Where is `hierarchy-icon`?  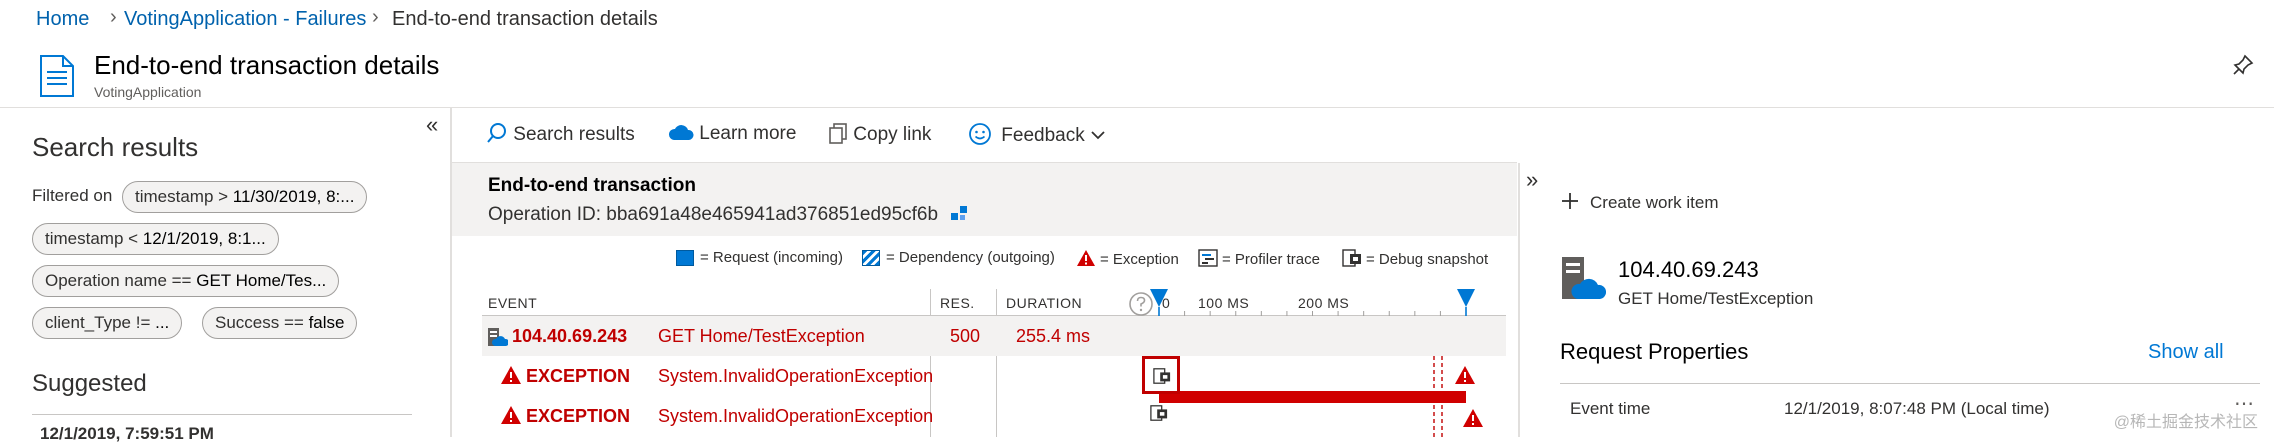
hierarchy-icon is located at coordinates (959, 213).